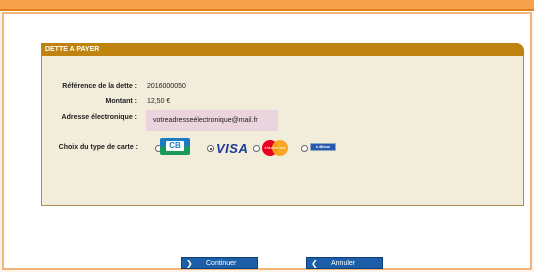  I want to click on mastercard-card-icon: MasterCard, so click(275, 148).